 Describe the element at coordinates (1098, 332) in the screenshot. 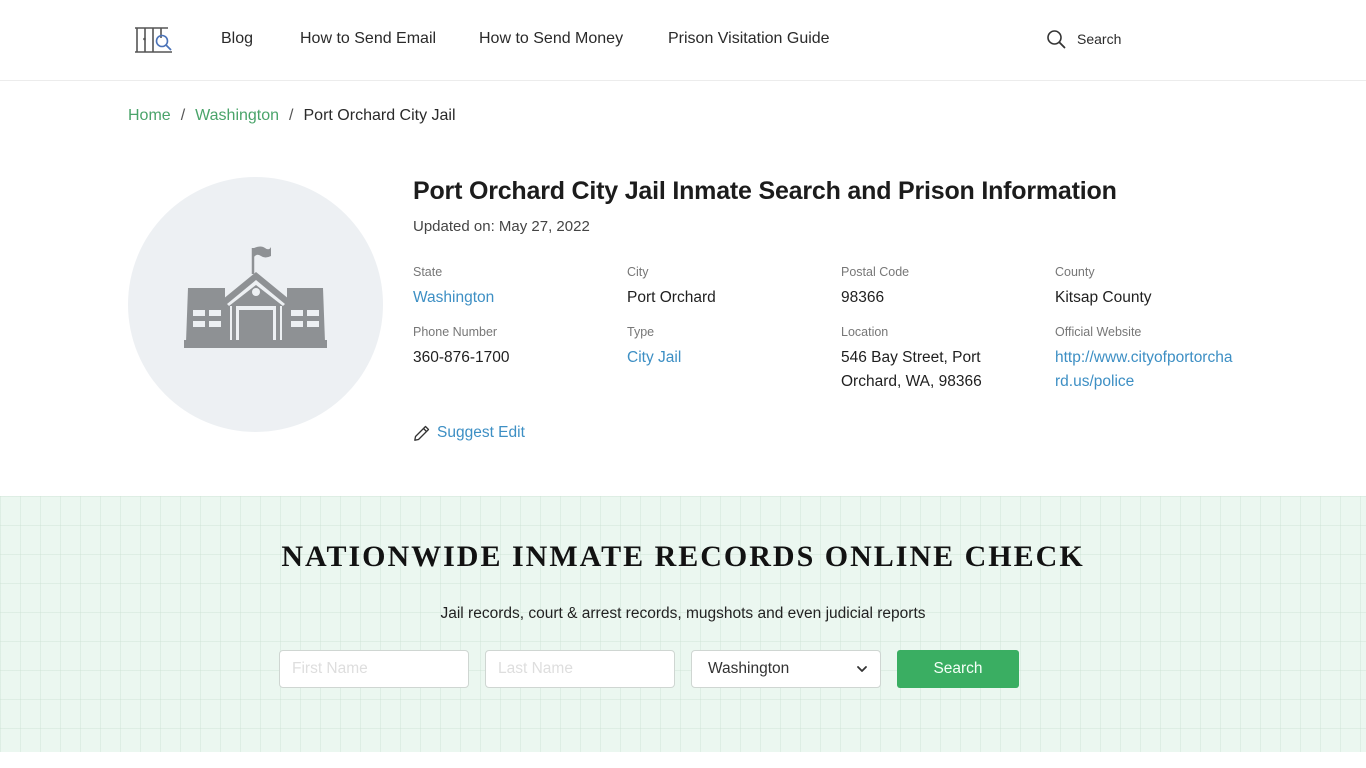

I see `field-label: Official Website` at that location.